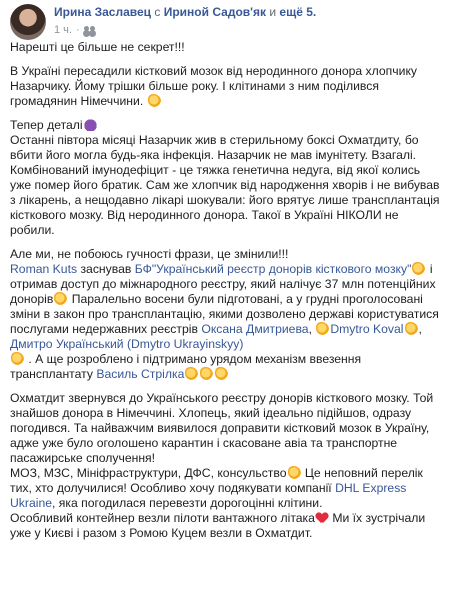 The width and height of the screenshot is (451, 595). I want to click on author-avatar, so click(28, 22).